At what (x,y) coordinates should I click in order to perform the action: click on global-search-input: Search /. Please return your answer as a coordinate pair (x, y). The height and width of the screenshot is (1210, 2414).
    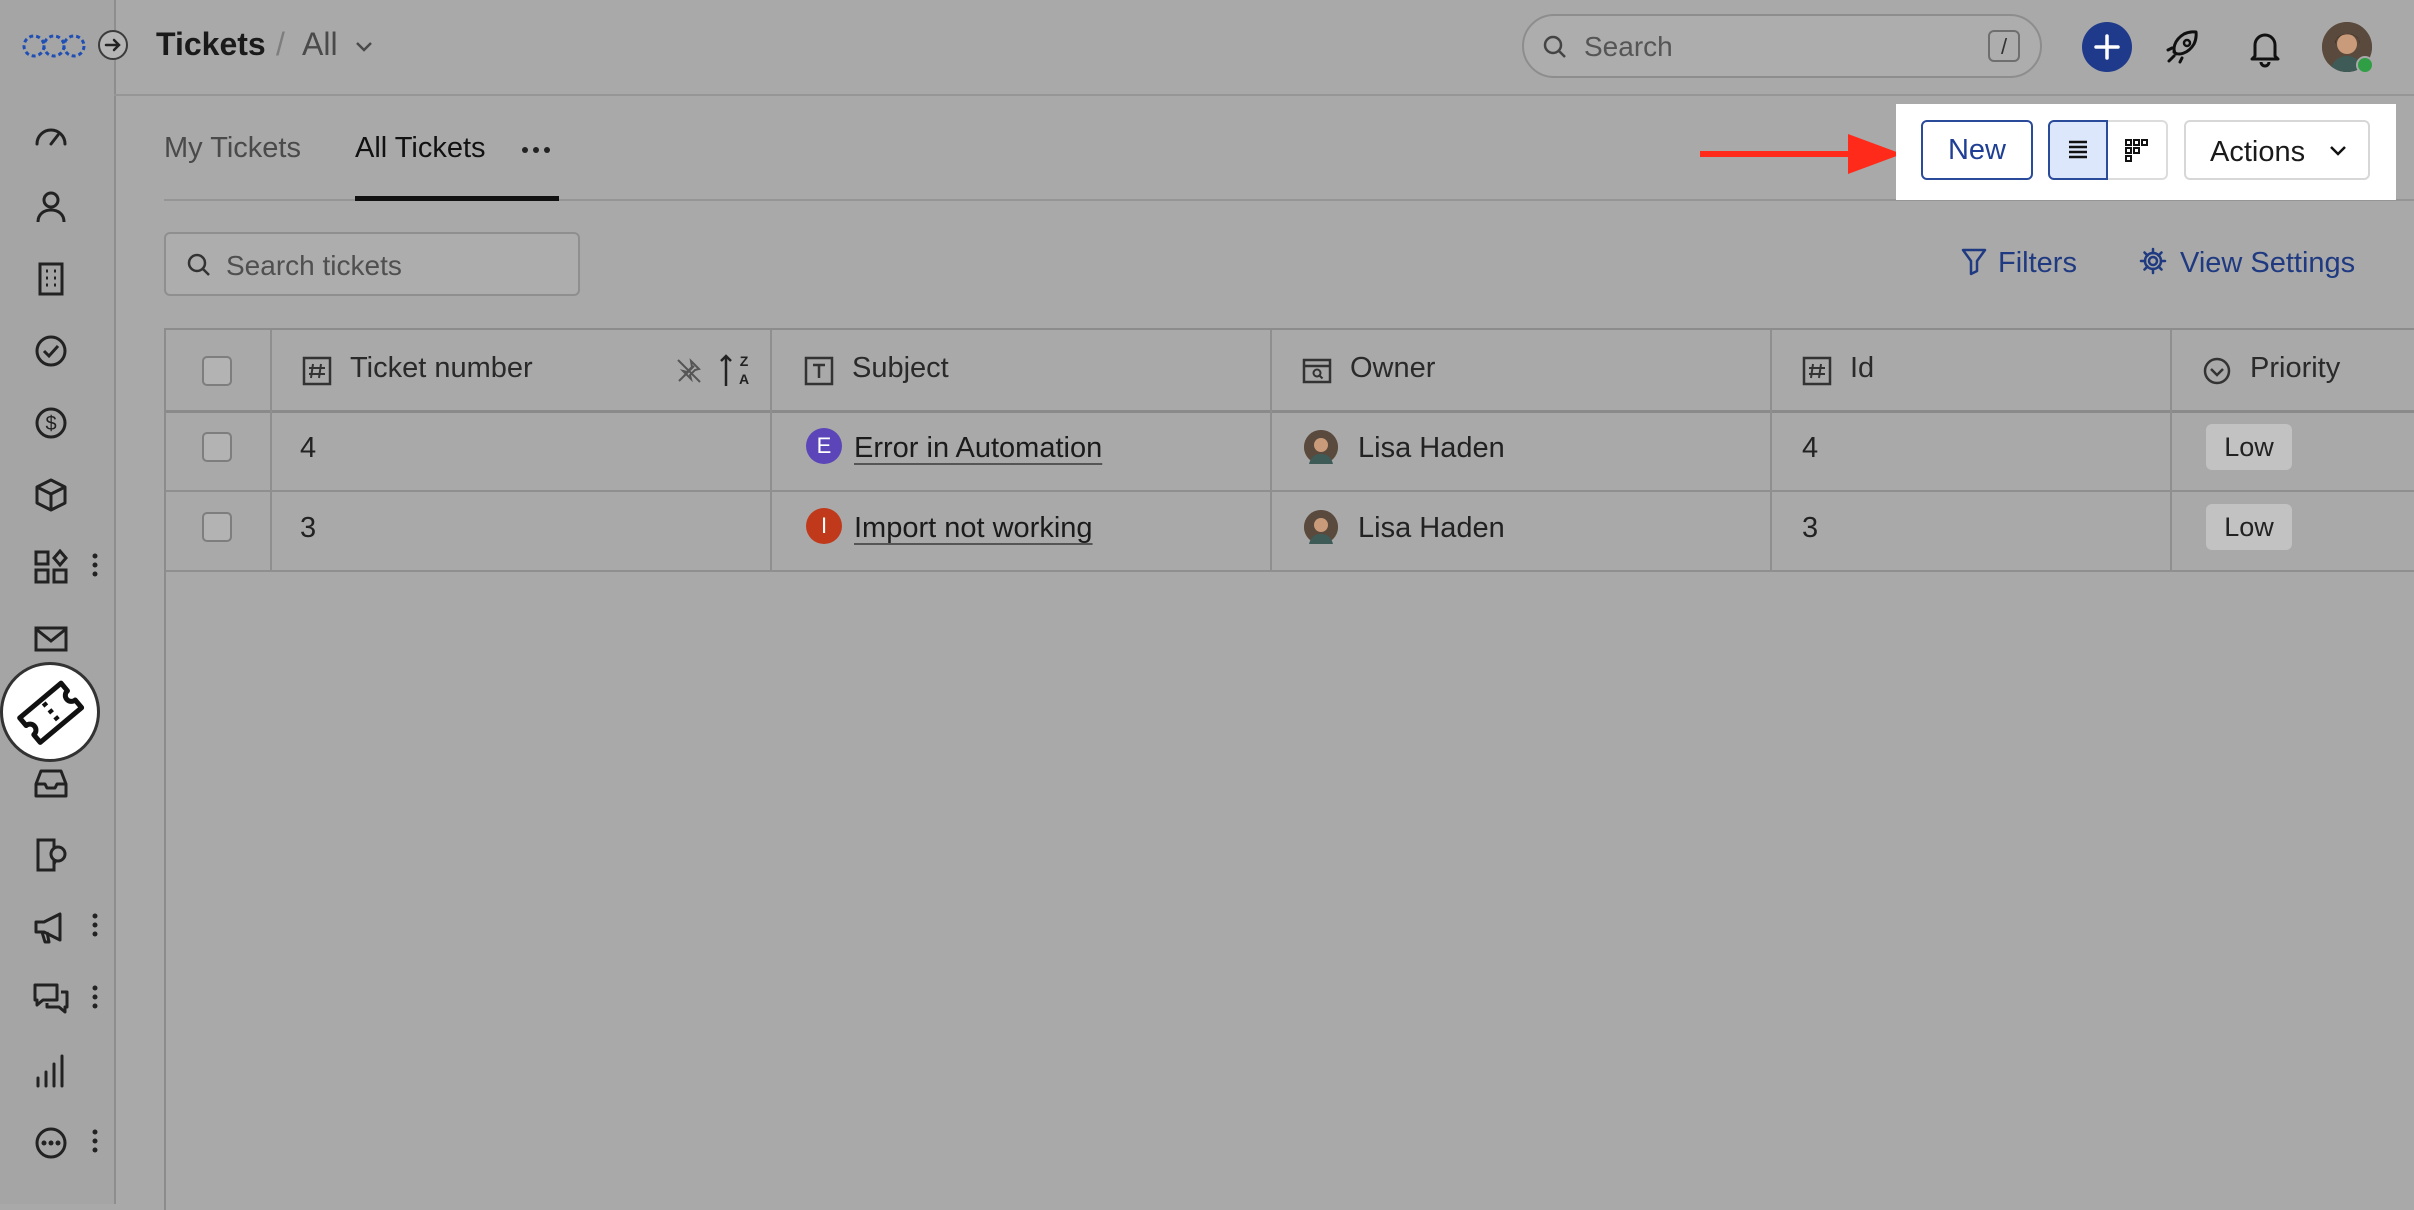
    Looking at the image, I should click on (1782, 46).